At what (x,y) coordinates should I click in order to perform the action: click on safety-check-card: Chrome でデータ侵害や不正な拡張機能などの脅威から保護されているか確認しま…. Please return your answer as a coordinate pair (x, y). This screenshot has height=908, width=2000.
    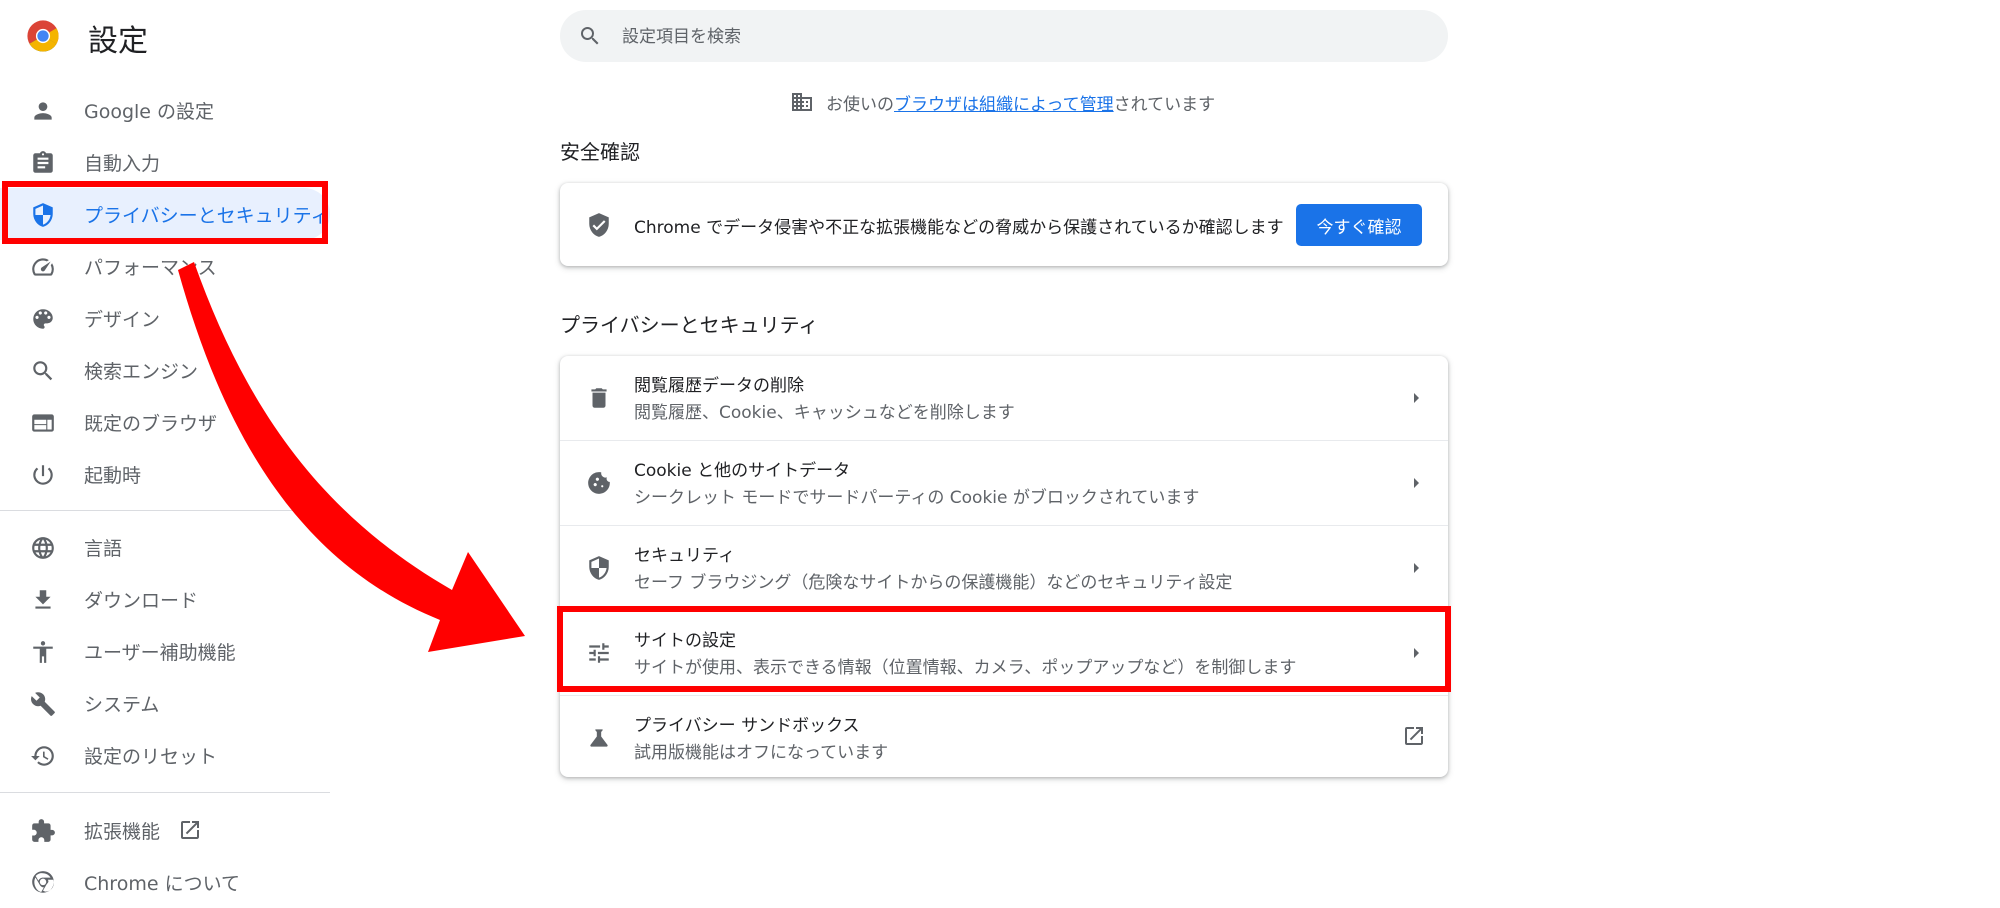
    Looking at the image, I should click on (1004, 224).